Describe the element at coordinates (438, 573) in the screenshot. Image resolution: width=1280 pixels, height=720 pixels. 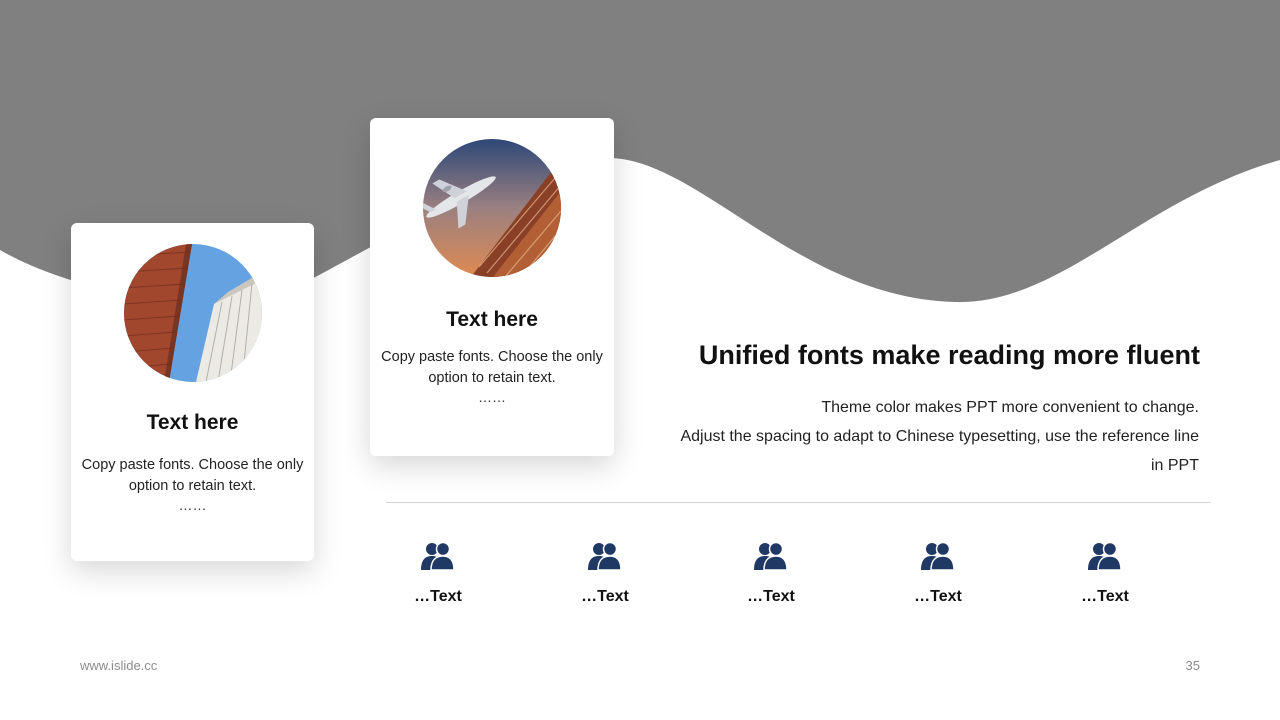
I see `people-item-1: …Text` at that location.